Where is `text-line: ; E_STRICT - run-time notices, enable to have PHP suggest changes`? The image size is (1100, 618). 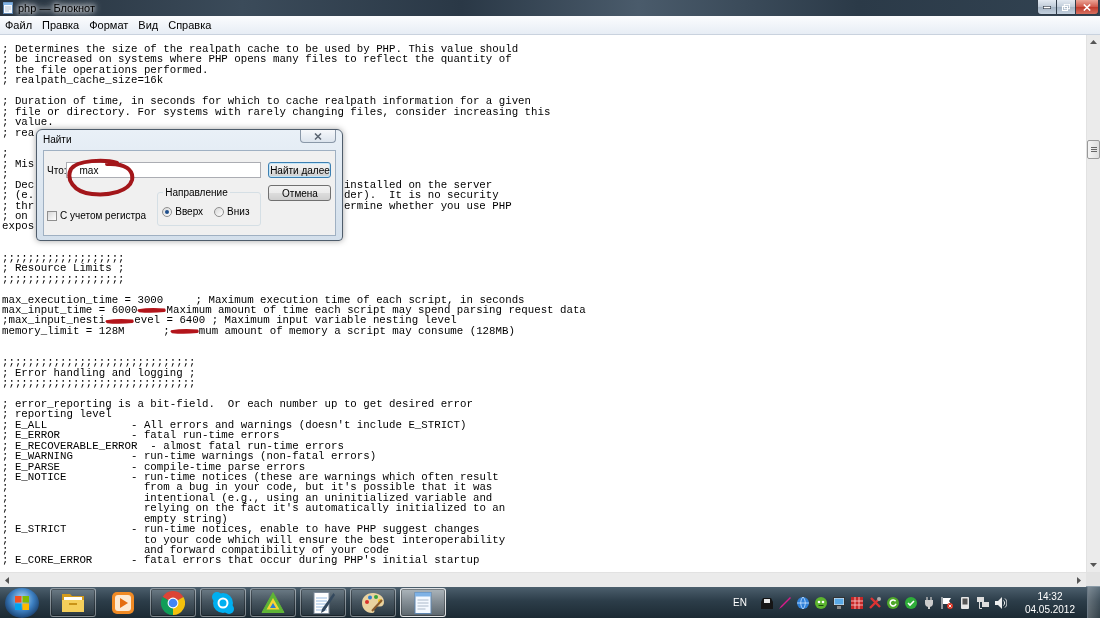 text-line: ; E_STRICT - run-time notices, enable to have PHP suggest changes is located at coordinates (241, 529).